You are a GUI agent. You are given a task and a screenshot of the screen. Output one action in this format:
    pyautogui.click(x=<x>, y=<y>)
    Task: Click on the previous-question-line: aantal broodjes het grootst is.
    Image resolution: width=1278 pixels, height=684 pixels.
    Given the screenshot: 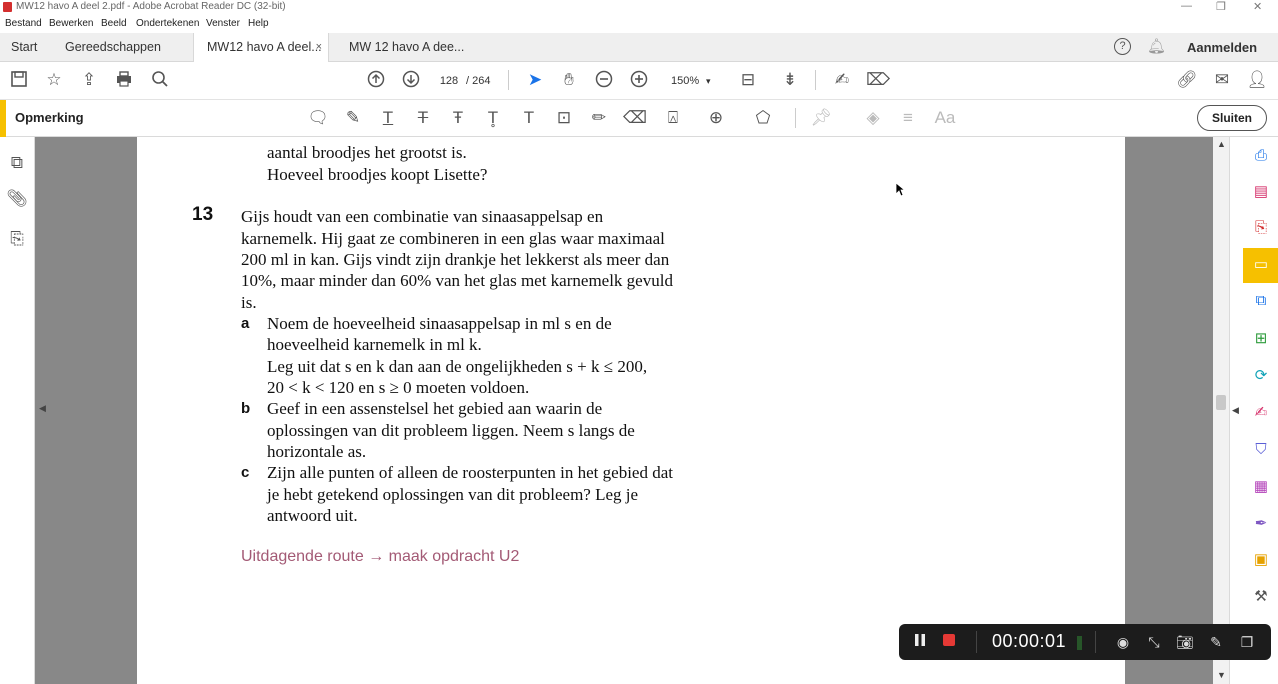 What is the action you would take?
    pyautogui.click(x=367, y=152)
    